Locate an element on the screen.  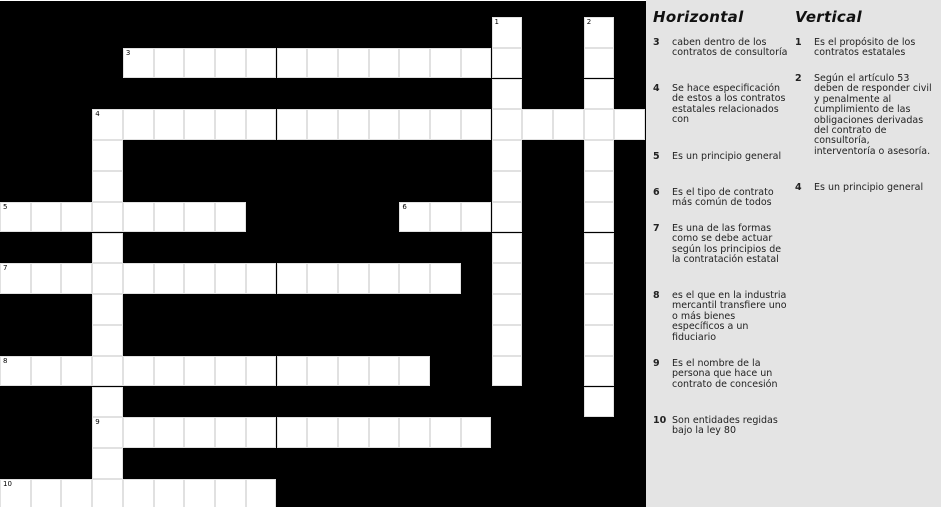
crossword-cell: 1 is located at coordinates (507, 32).